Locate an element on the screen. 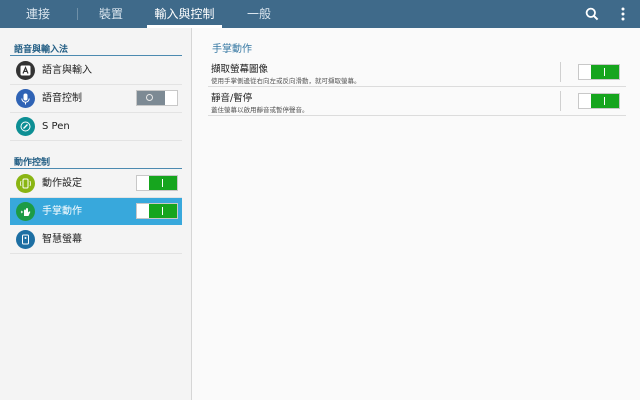 The image size is (640, 400). sidebar-item-label: S Pen is located at coordinates (56, 126).